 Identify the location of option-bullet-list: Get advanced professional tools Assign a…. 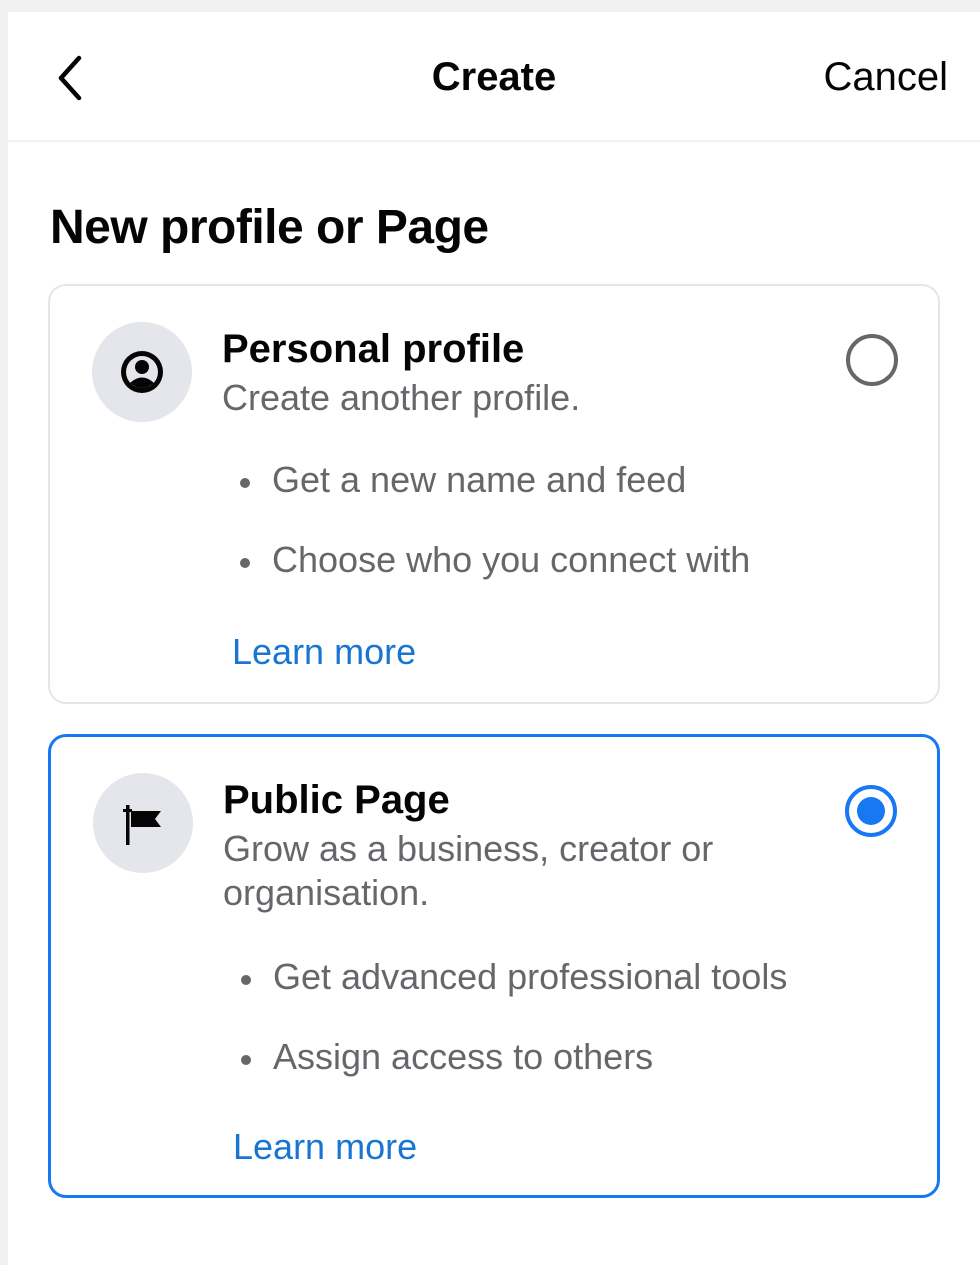
(514, 1035).